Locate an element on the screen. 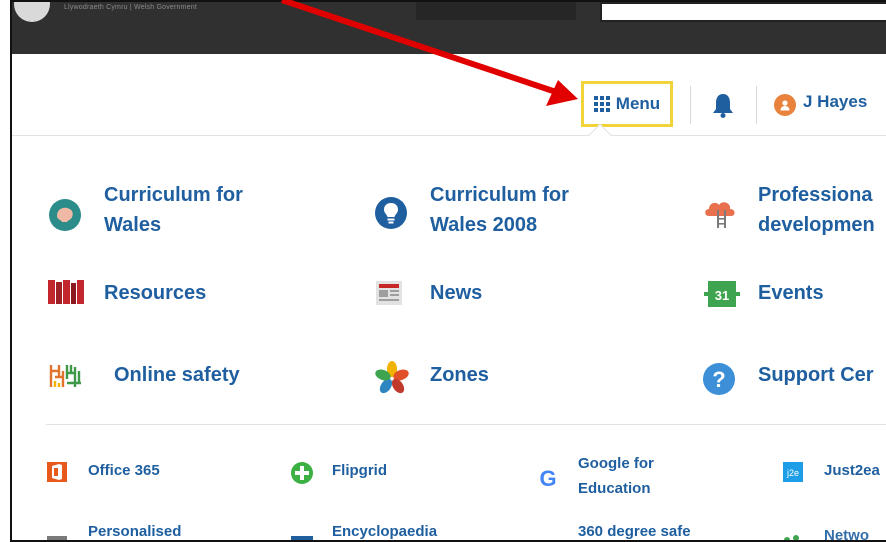  avatar is located at coordinates (785, 105).